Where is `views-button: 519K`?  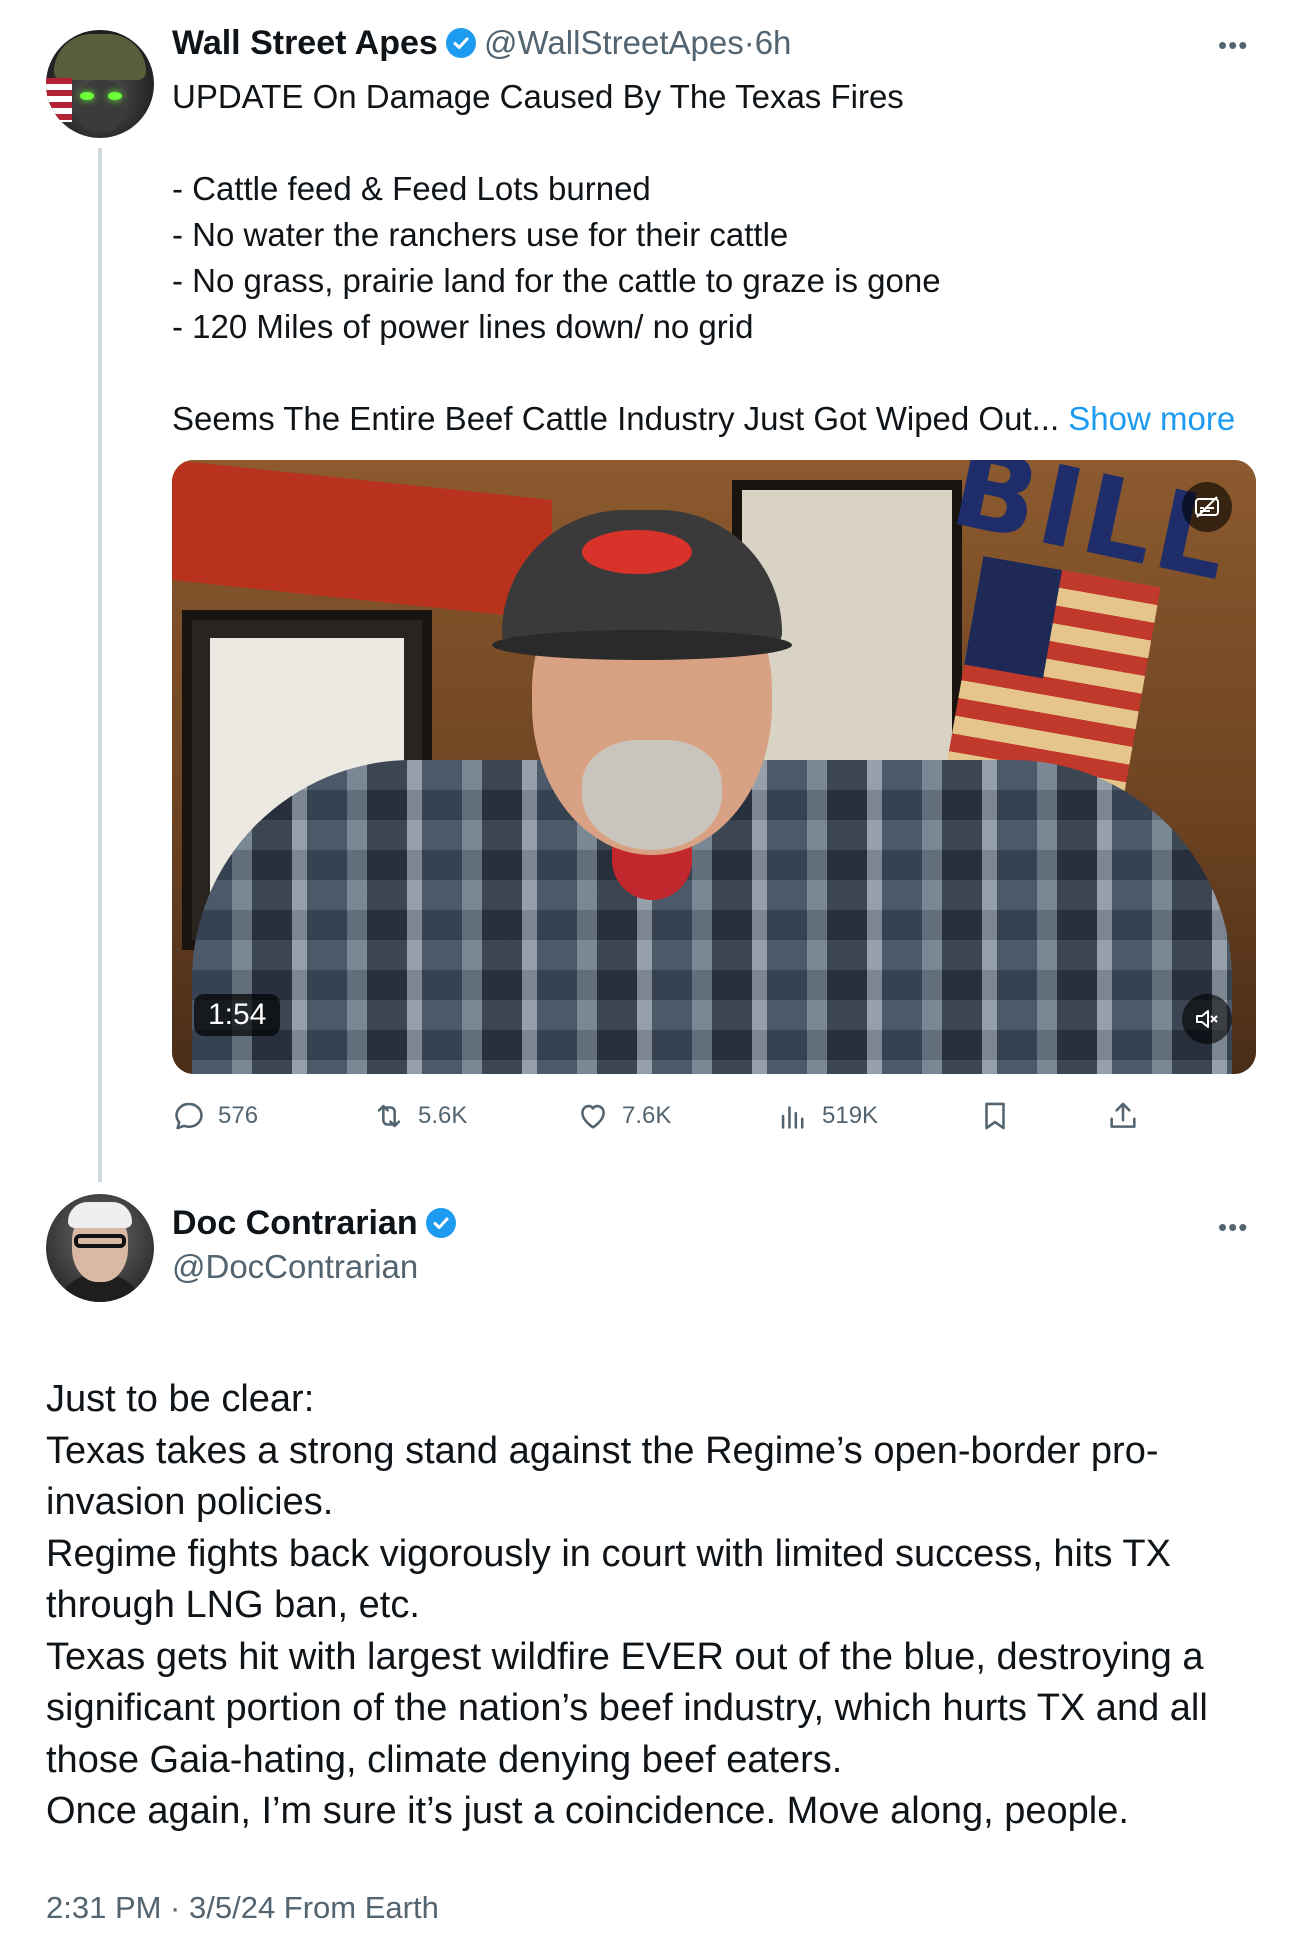
views-button: 519K is located at coordinates (827, 1116).